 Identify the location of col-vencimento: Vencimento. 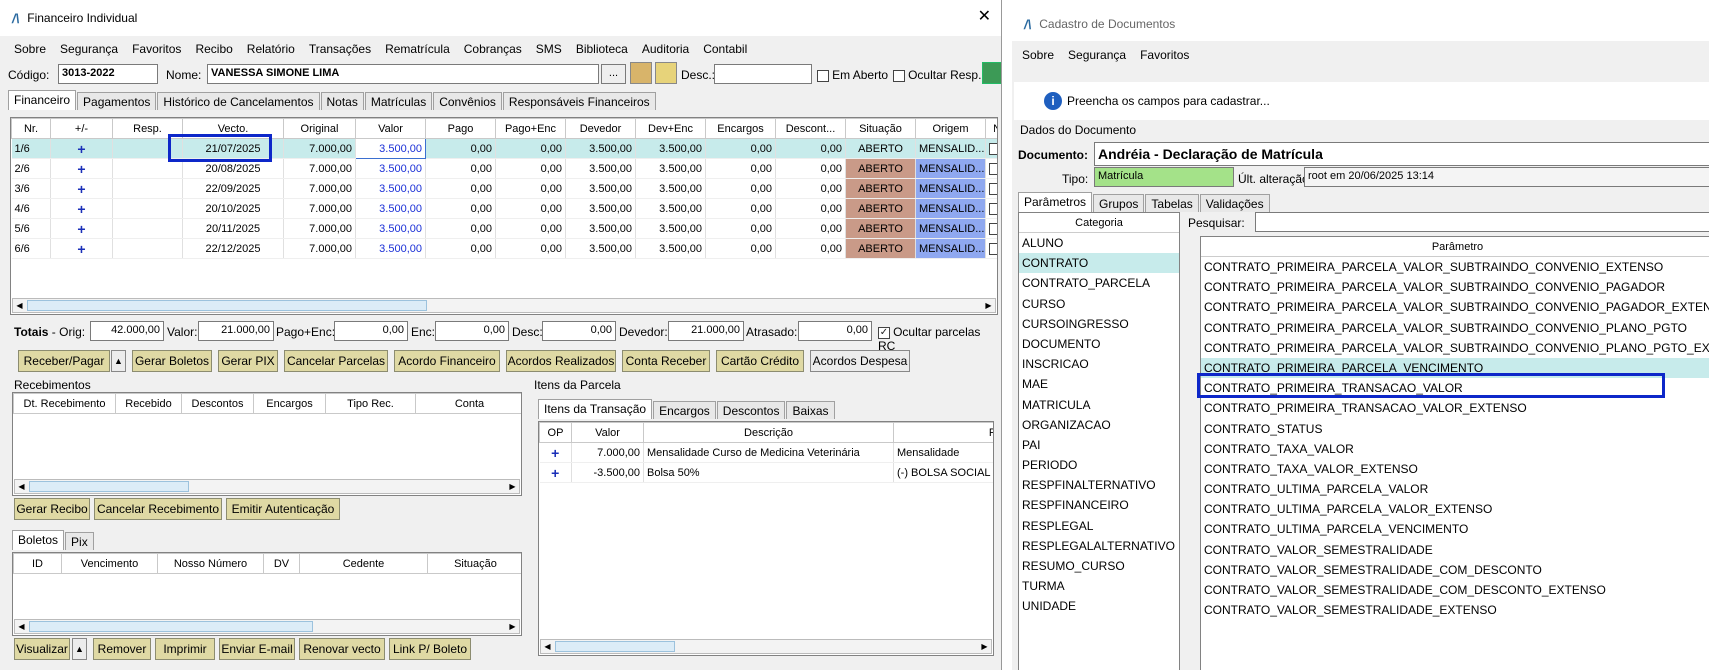
(109, 563).